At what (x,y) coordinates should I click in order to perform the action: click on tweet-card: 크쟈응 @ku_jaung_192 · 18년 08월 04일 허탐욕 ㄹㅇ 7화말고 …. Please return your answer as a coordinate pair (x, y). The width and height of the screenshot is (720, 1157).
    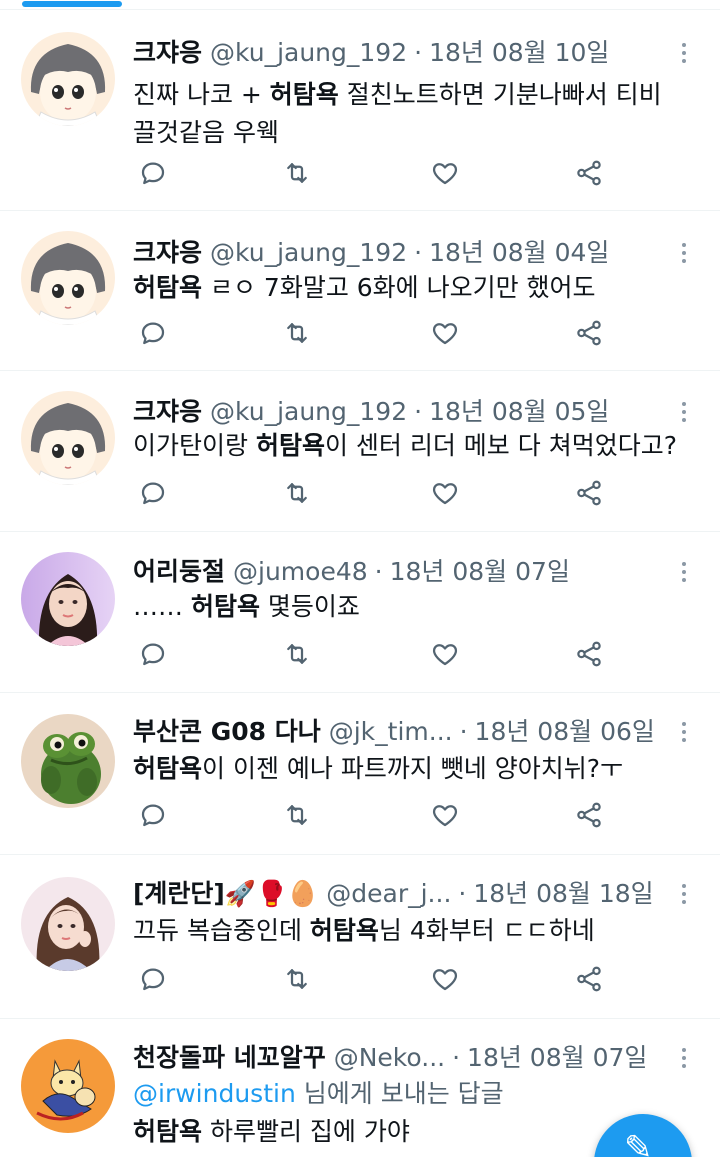
    Looking at the image, I should click on (360, 291).